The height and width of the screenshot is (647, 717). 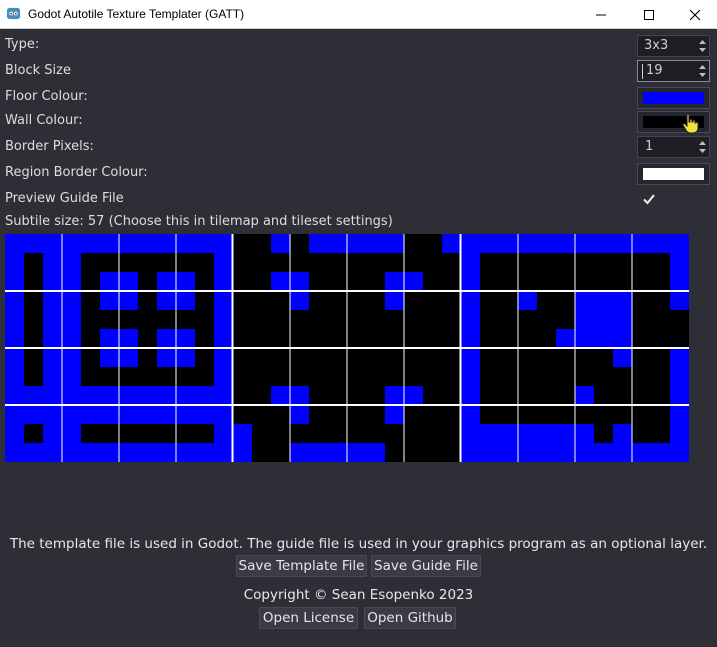 I want to click on godot-app-icon, so click(x=13, y=13).